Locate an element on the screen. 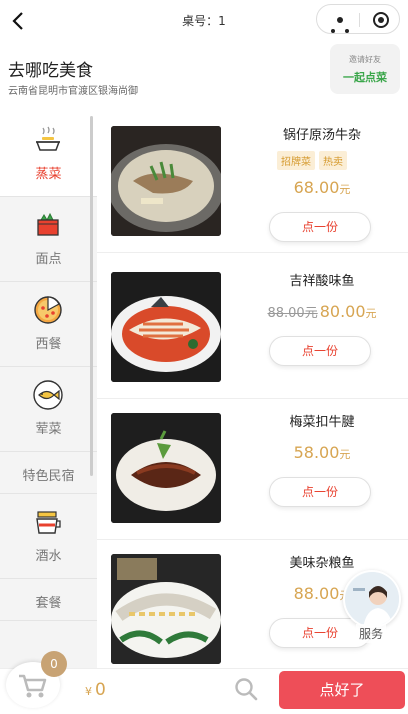 This screenshot has width=408, height=714. cart-total: ¥0 is located at coordinates (95, 690).